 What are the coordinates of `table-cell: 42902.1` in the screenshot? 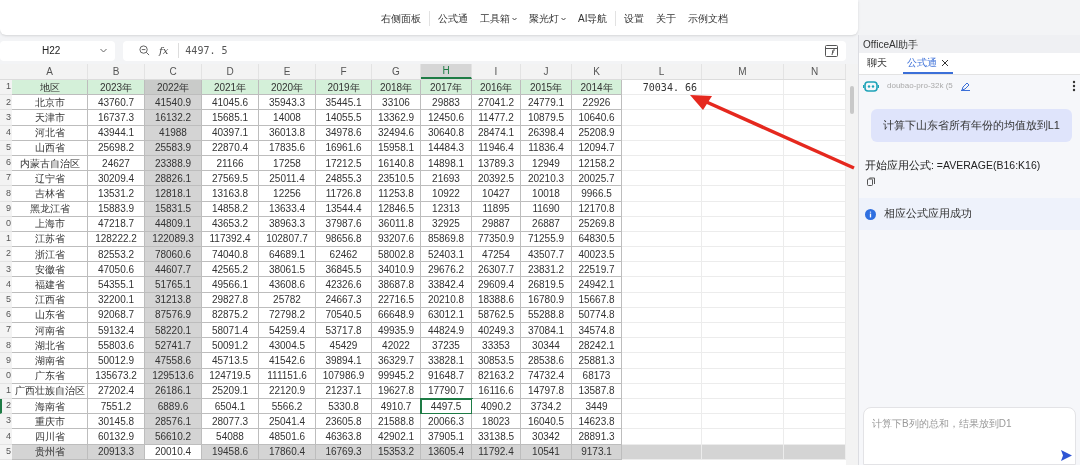 It's located at (396, 437).